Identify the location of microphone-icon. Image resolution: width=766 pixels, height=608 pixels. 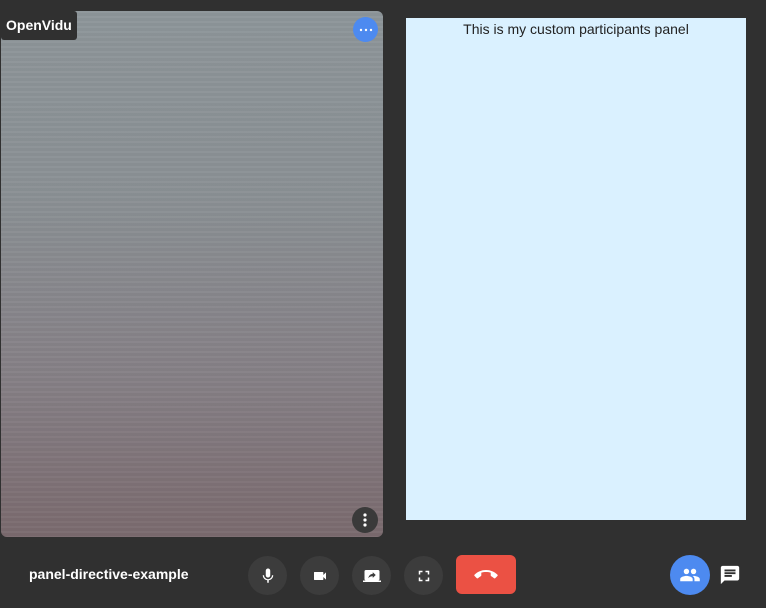
(267, 575).